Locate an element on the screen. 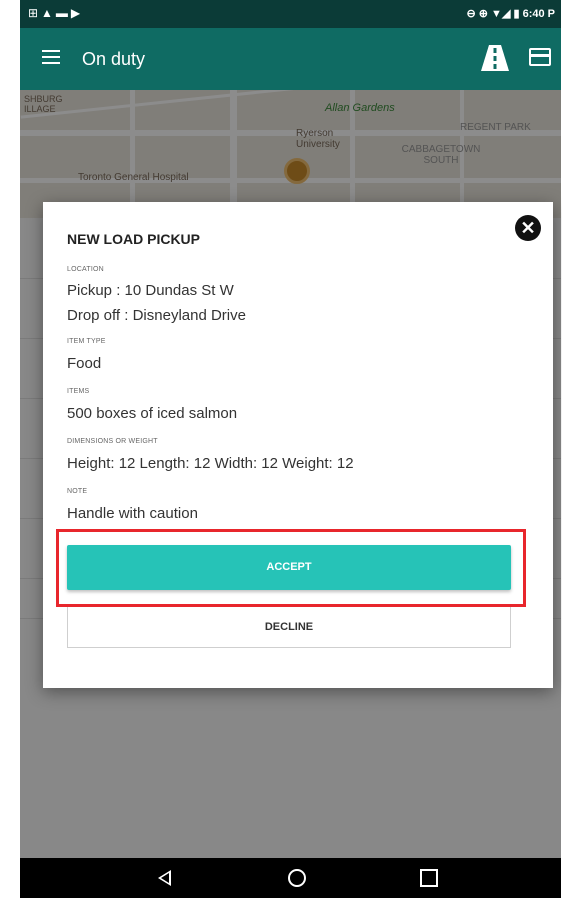 This screenshot has height=898, width=562. app-bar: On duty is located at coordinates (290, 59).